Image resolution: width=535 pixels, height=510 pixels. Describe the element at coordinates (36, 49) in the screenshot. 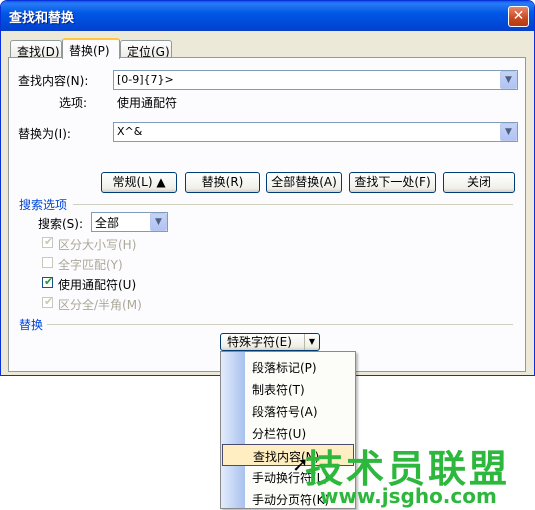

I see `tab-find: 查找(D)` at that location.